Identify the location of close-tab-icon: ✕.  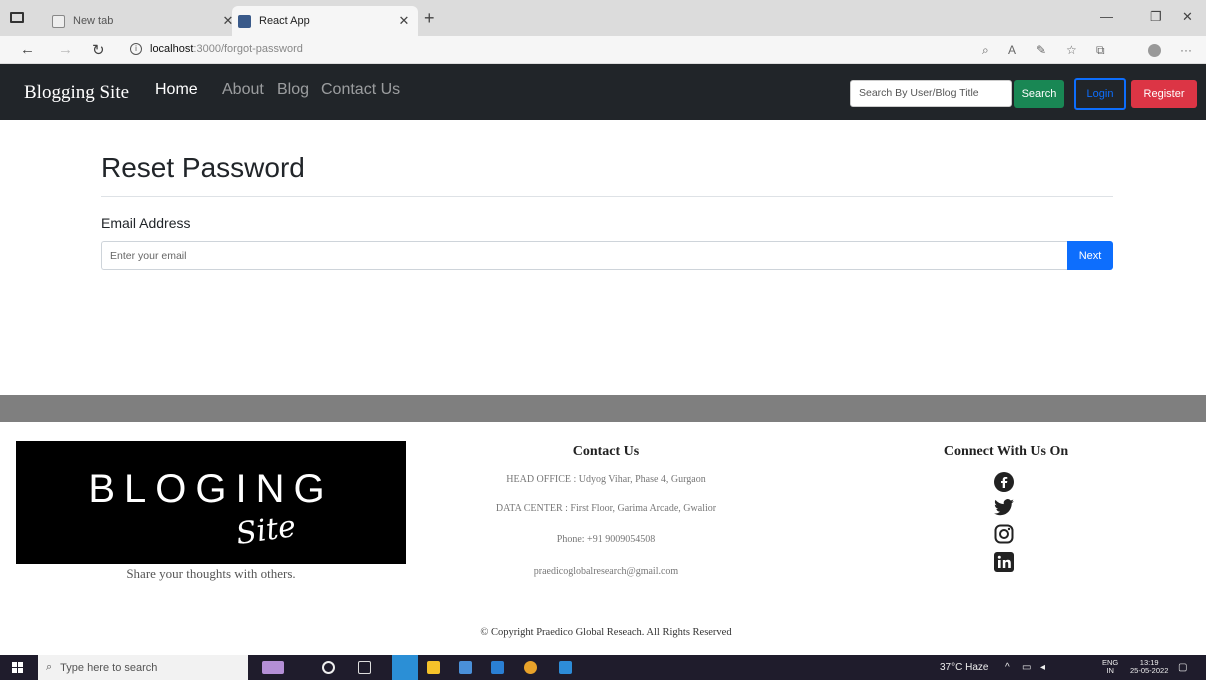
(404, 21).